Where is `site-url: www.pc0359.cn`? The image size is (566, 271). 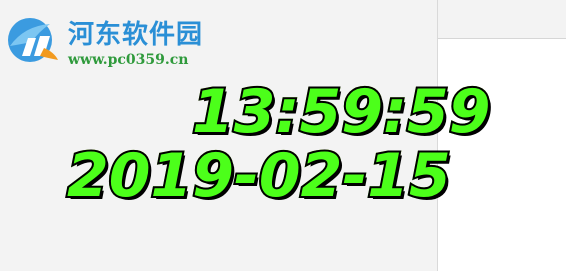 site-url: www.pc0359.cn is located at coordinates (128, 60).